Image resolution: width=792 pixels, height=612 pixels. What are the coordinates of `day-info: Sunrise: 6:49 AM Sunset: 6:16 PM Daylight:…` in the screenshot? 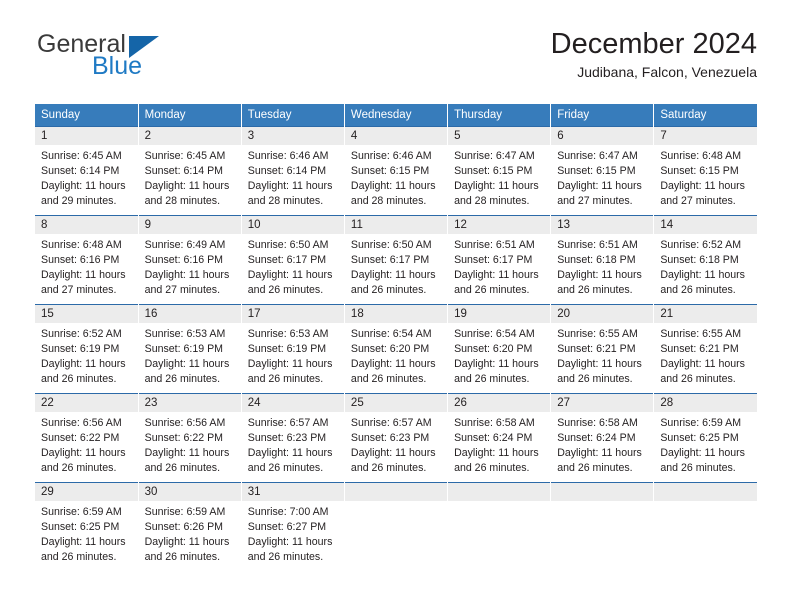 It's located at (190, 266).